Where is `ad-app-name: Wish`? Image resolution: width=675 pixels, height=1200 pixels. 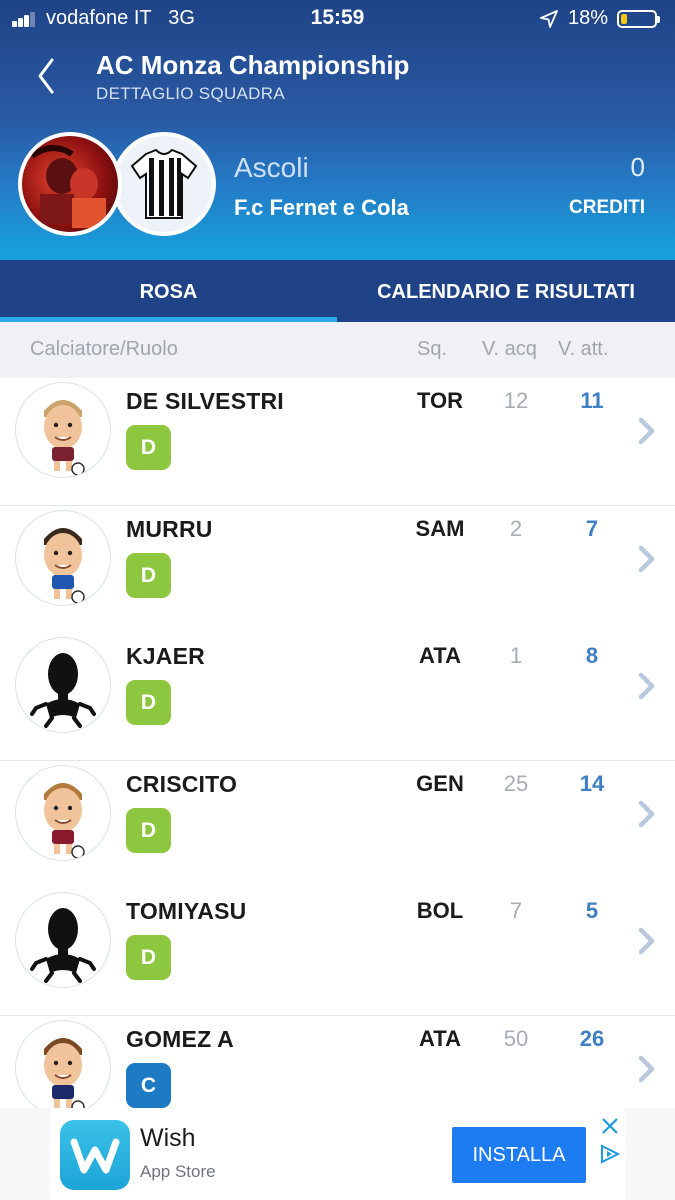 ad-app-name: Wish is located at coordinates (168, 1138).